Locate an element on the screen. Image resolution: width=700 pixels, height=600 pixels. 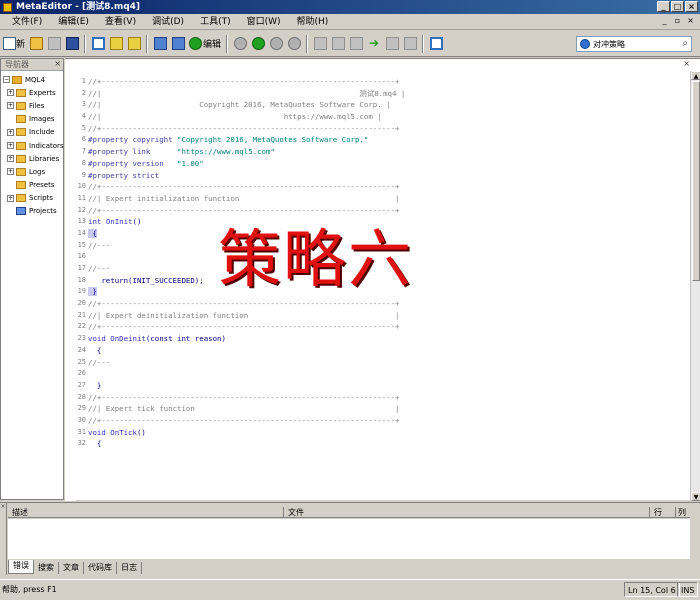
toolbox-close-icon: × is located at coordinates (2, 506).